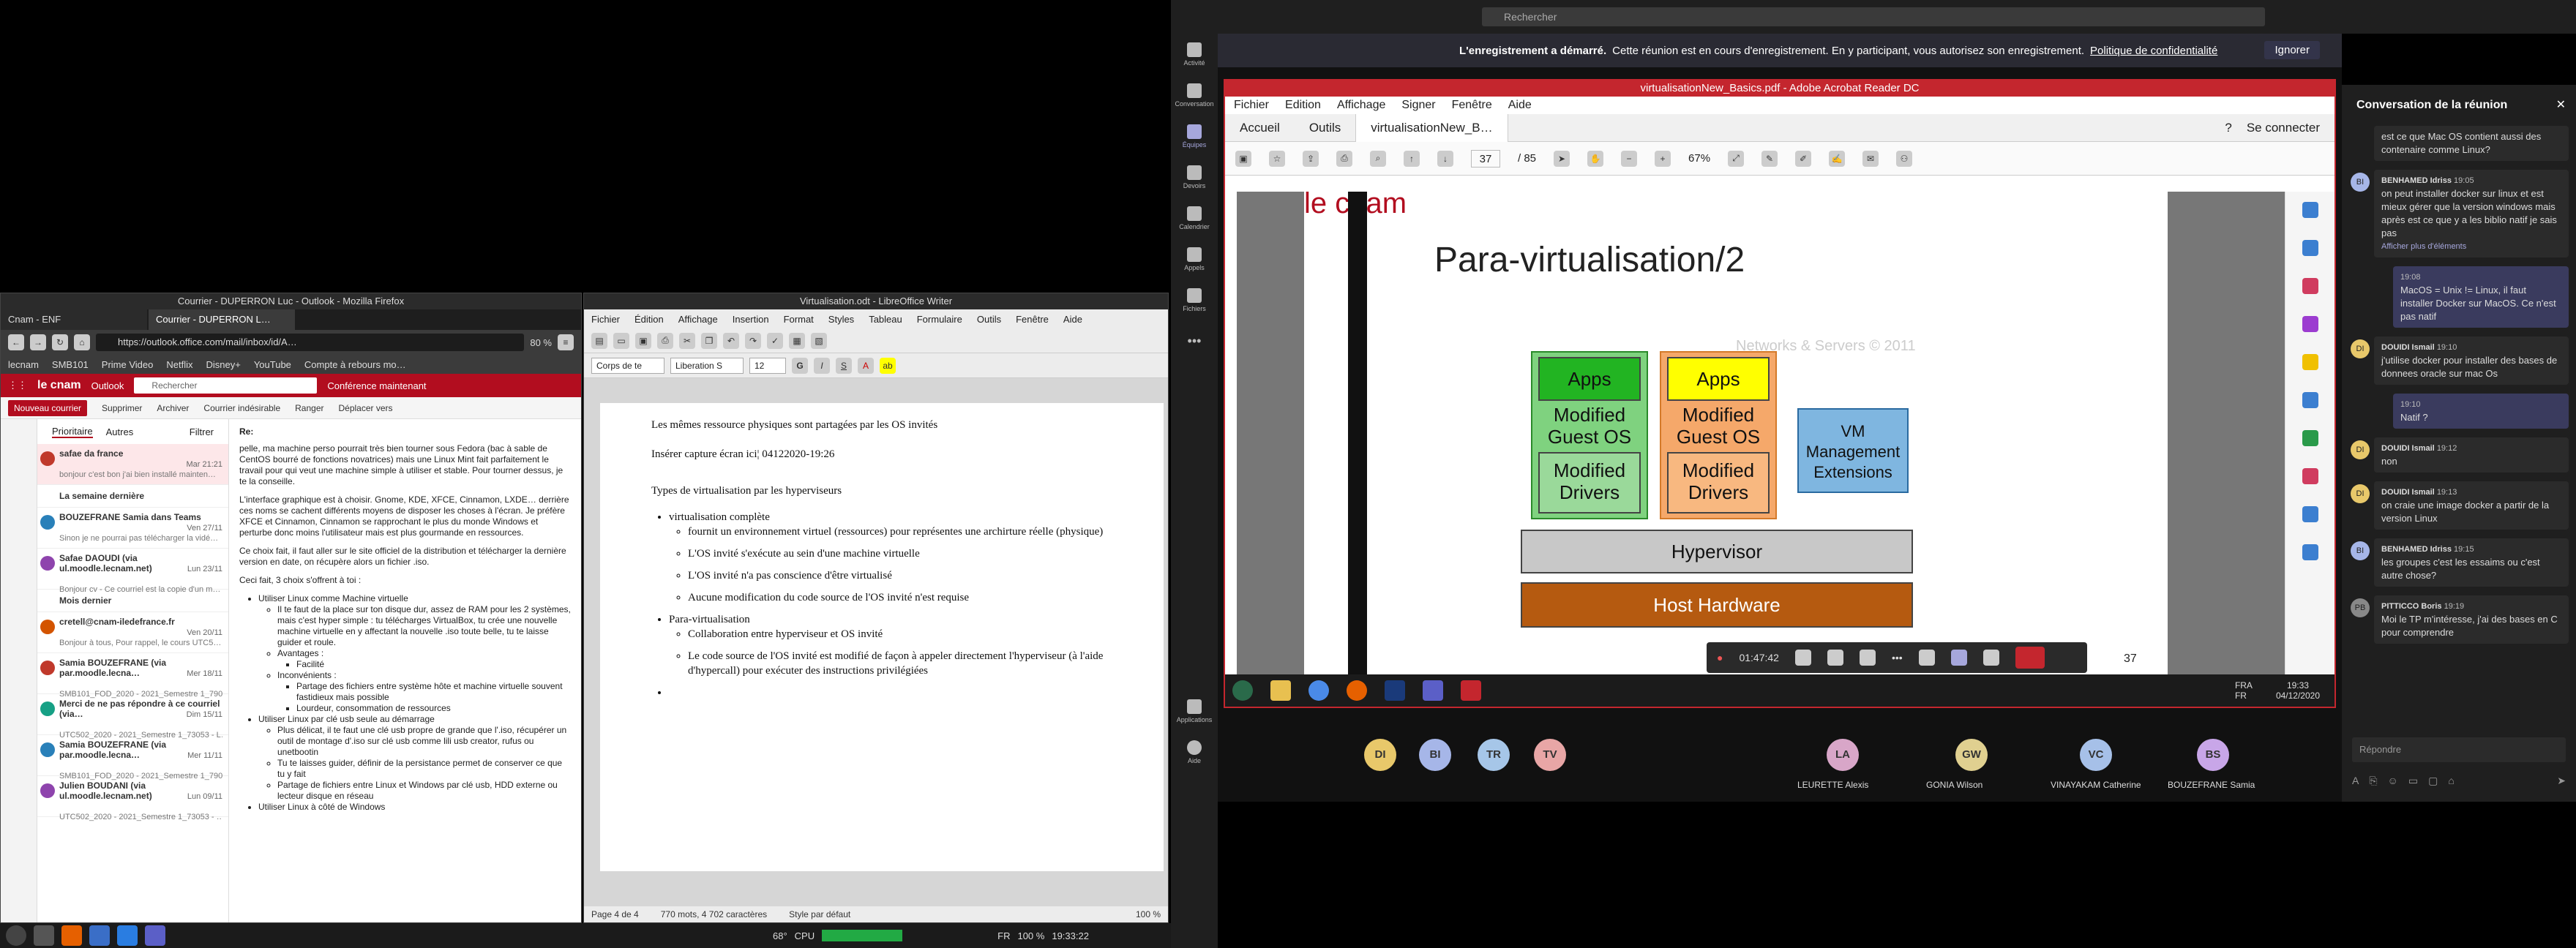 The width and height of the screenshot is (2576, 948). Describe the element at coordinates (1485, 158) in the screenshot. I see `page-input: 37` at that location.